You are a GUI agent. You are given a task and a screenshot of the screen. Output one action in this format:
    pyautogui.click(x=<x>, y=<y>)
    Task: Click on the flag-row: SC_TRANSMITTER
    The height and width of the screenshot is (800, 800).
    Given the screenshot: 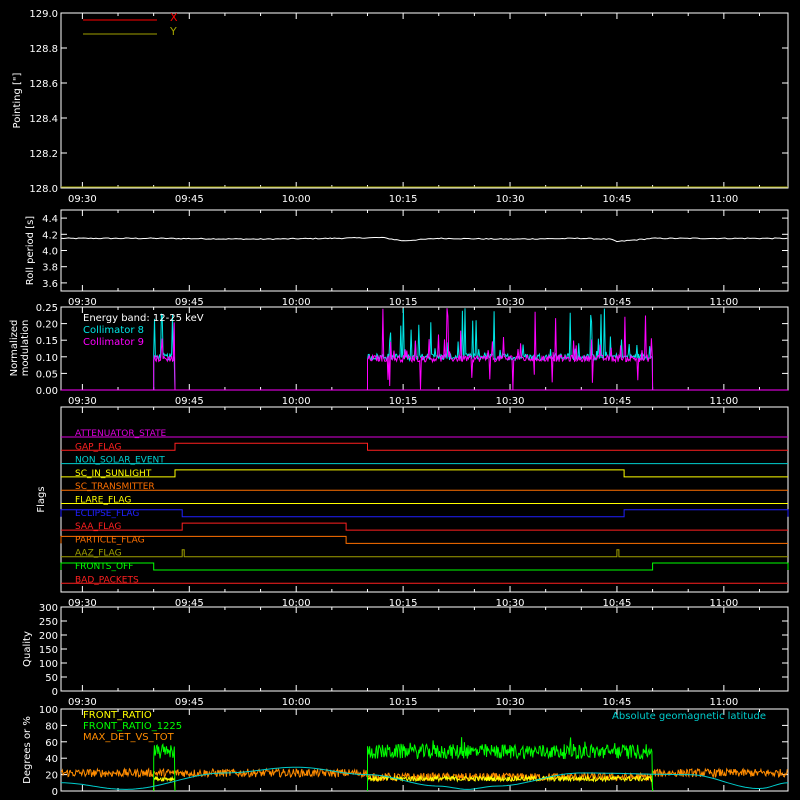 What is the action you would take?
    pyautogui.click(x=424, y=487)
    